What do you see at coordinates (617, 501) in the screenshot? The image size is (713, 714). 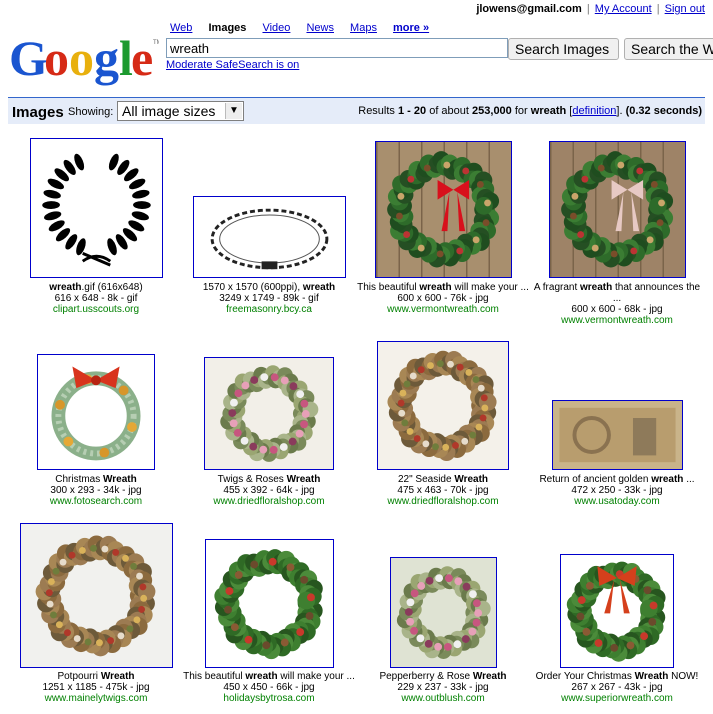 I see `result-source-link: www.usatoday.com` at bounding box center [617, 501].